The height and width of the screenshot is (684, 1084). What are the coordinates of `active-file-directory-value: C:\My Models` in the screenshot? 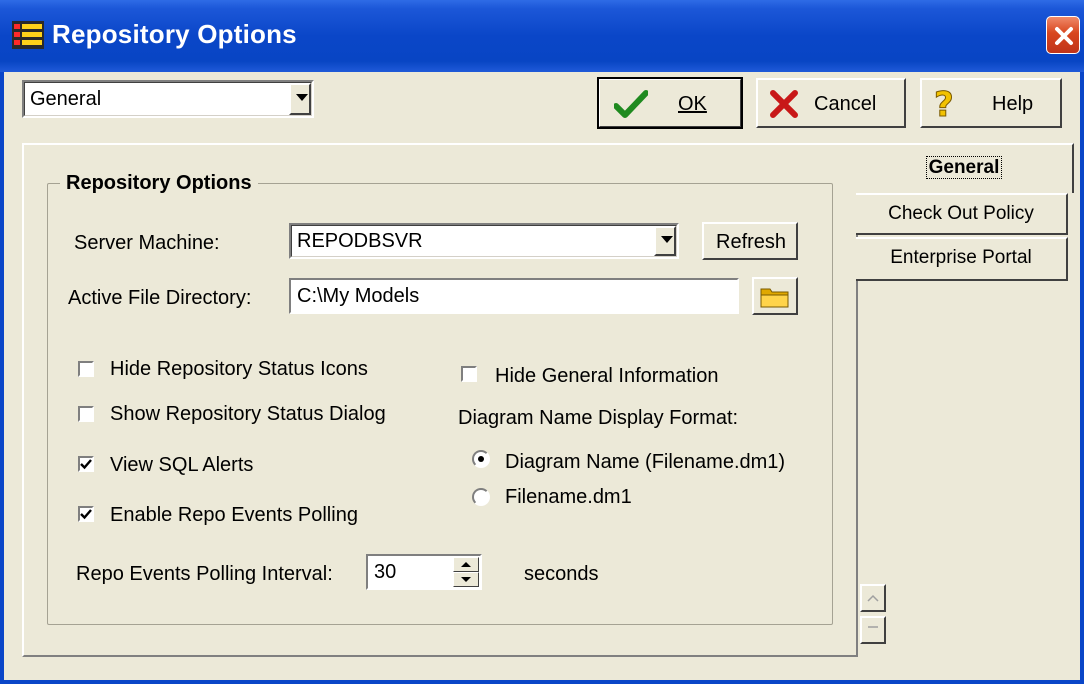 It's located at (358, 296).